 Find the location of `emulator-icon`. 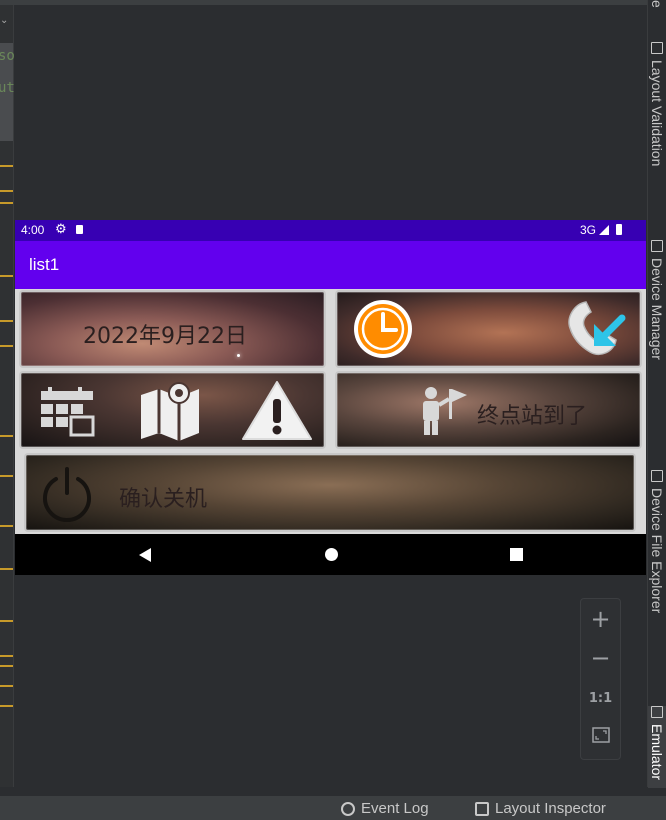

emulator-icon is located at coordinates (657, 712).